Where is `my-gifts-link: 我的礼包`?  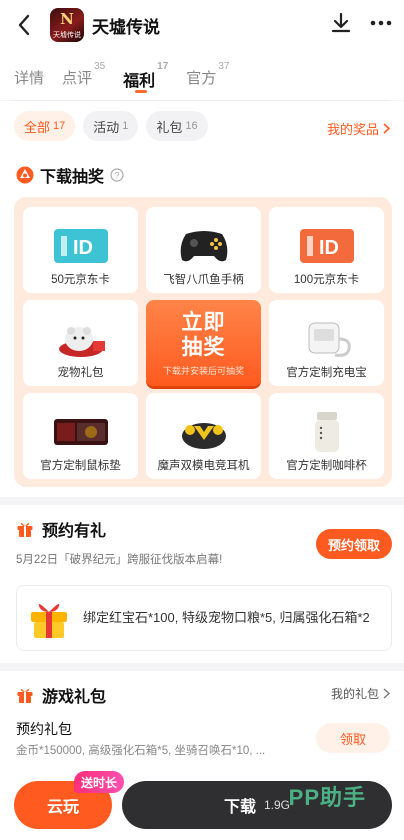 my-gifts-link: 我的礼包 is located at coordinates (360, 693).